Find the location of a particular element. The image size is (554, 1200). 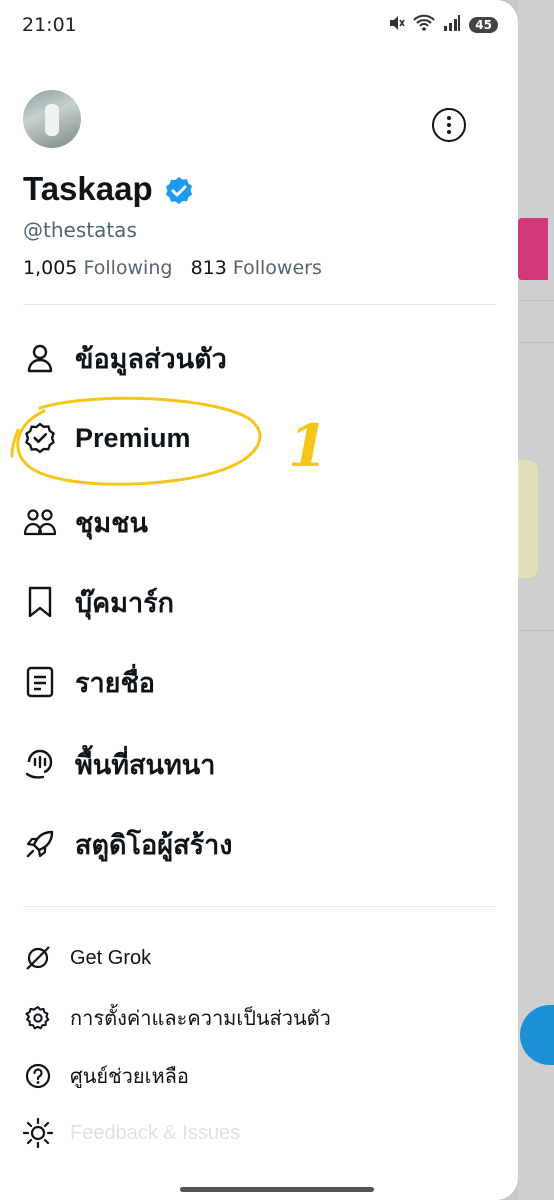

menu-item-label: พื้นที่สนทนา is located at coordinates (145, 764).